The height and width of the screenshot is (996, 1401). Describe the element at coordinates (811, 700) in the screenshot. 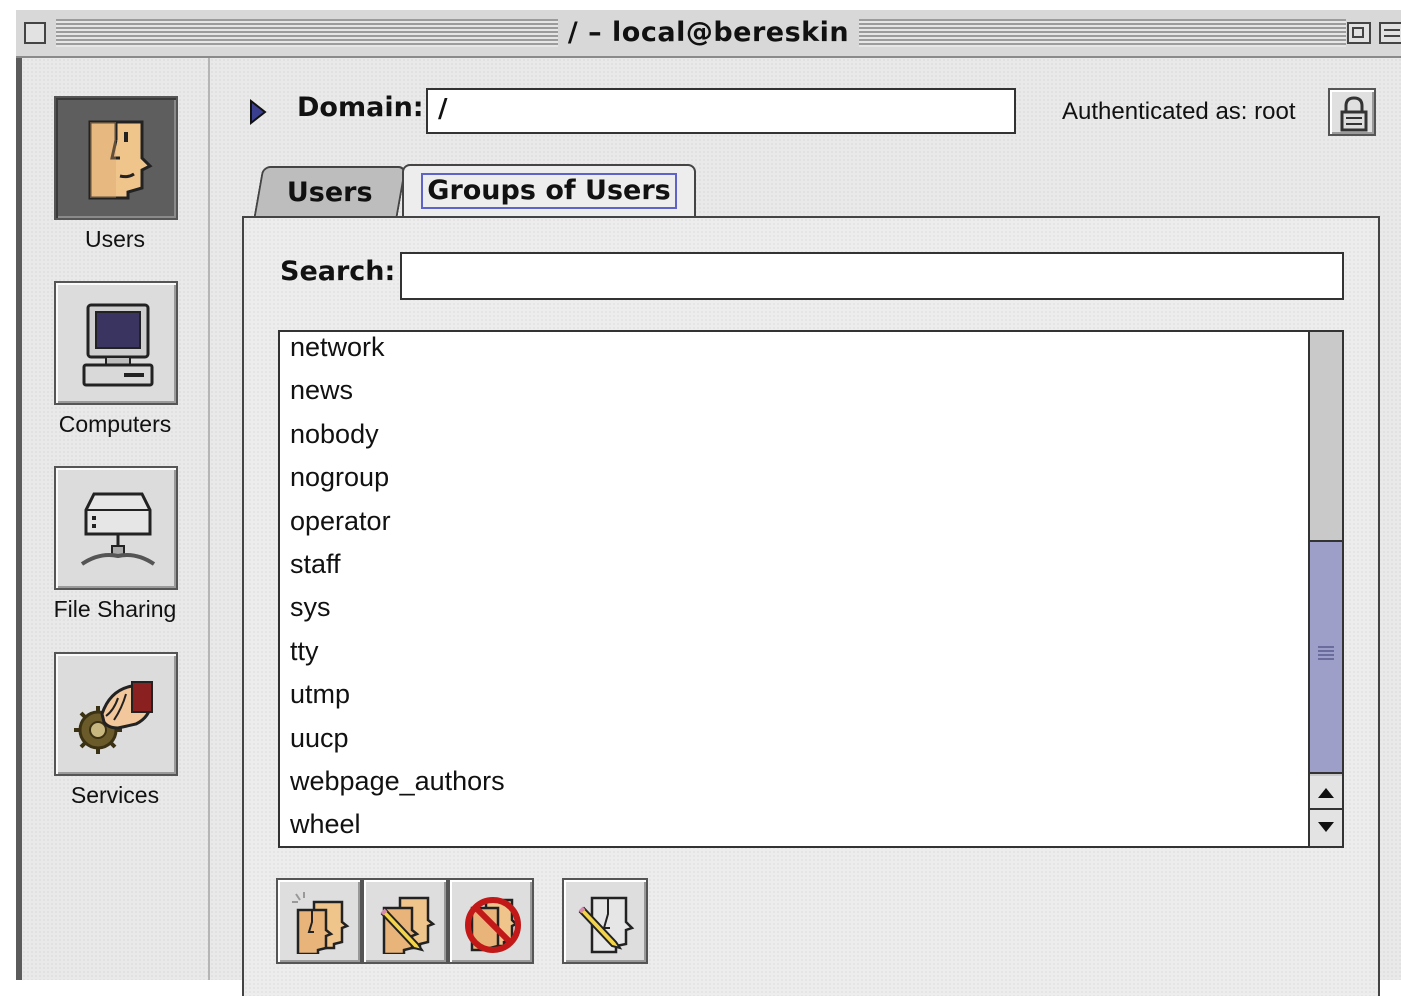

I see `list-item: utmp` at that location.